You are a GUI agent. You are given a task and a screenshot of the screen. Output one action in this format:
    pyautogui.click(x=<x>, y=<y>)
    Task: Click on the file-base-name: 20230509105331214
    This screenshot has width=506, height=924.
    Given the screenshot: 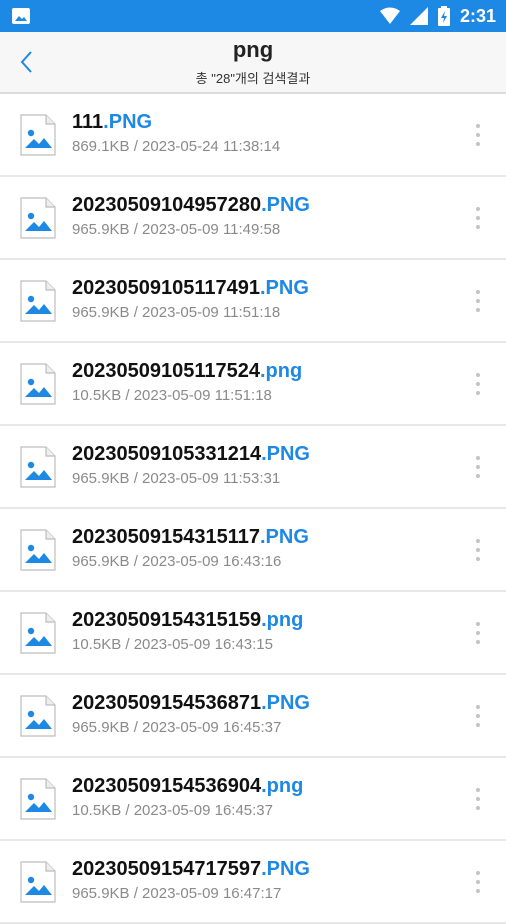 What is the action you would take?
    pyautogui.click(x=167, y=454)
    